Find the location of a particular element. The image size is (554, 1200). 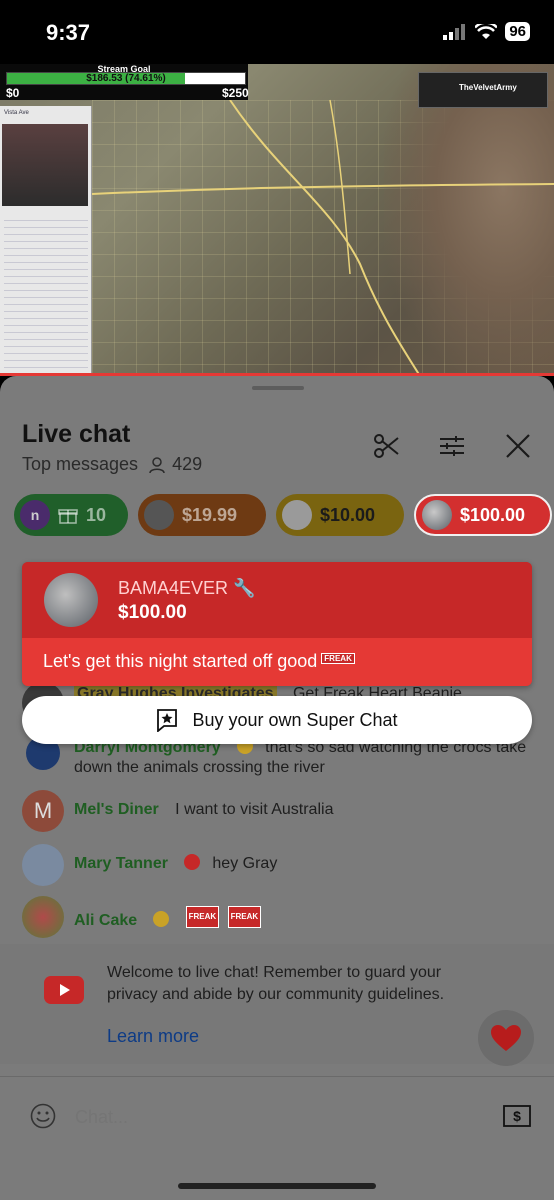

ticker-pill-1000: $10.00 is located at coordinates (340, 515).